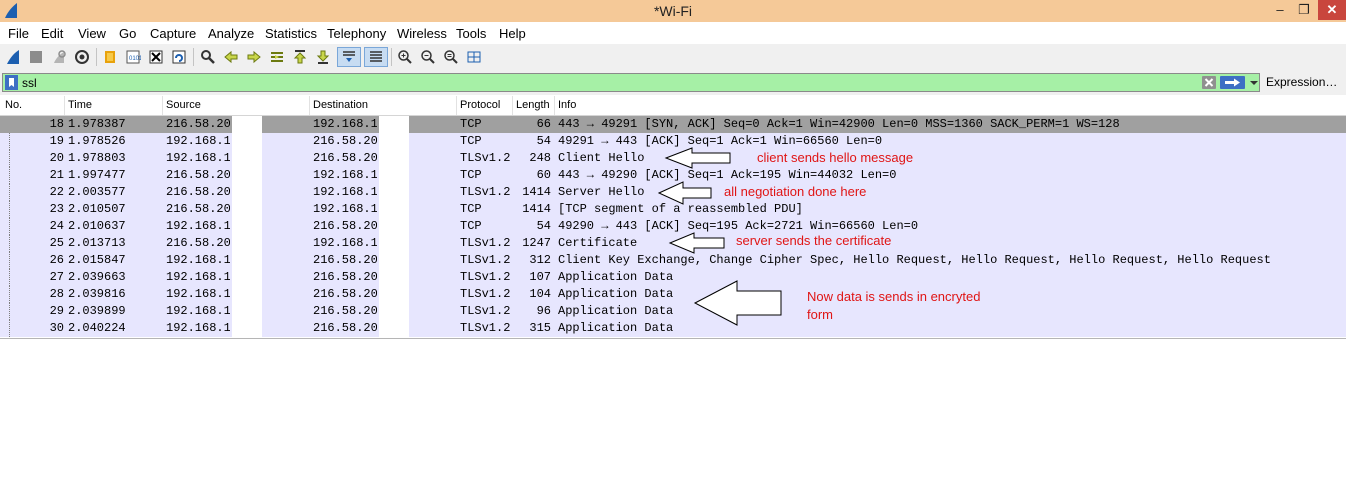 Image resolution: width=1346 pixels, height=486 pixels. What do you see at coordinates (173, 33) in the screenshot?
I see `menu-capture: Capture` at bounding box center [173, 33].